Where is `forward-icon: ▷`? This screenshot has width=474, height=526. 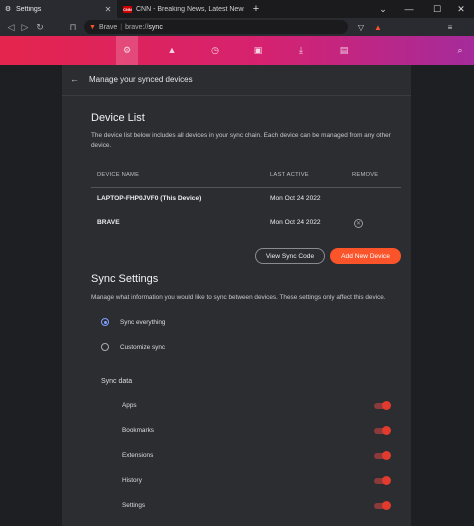
forward-icon: ▷ is located at coordinates (25, 27).